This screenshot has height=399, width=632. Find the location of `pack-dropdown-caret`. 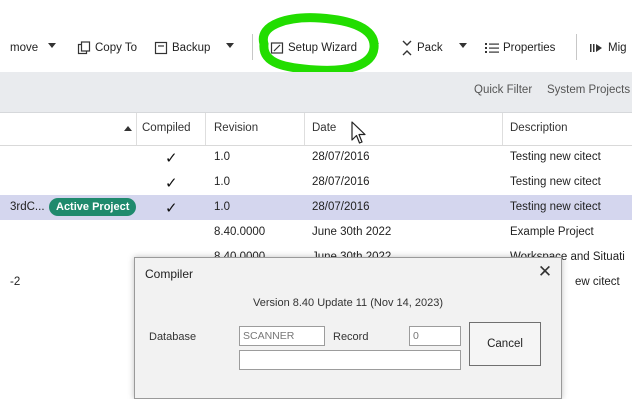

pack-dropdown-caret is located at coordinates (463, 45).